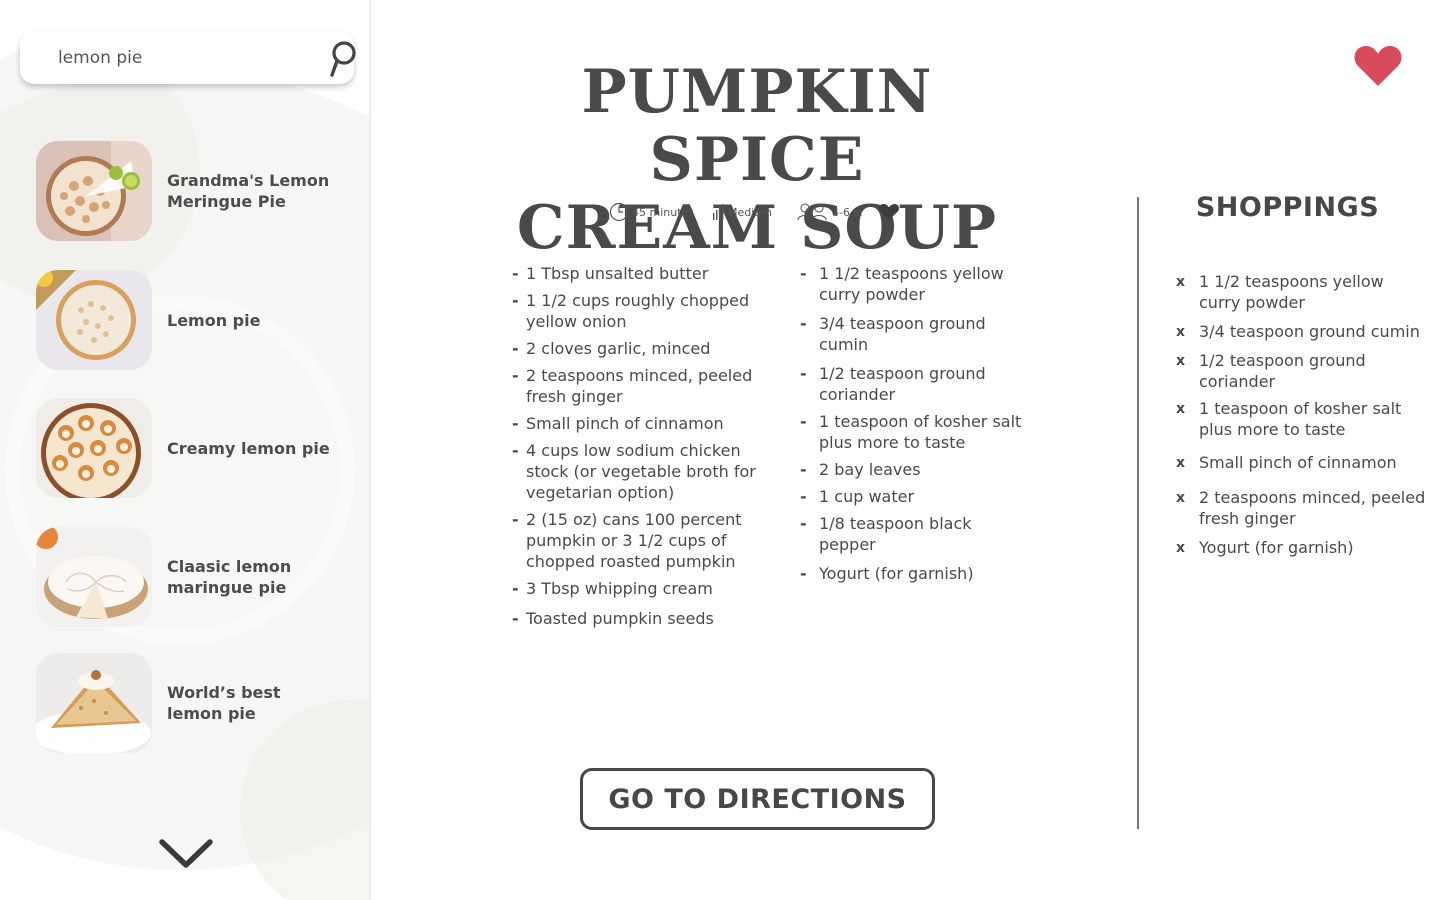 The height and width of the screenshot is (900, 1440). What do you see at coordinates (619, 212) in the screenshot?
I see `clock-icon` at bounding box center [619, 212].